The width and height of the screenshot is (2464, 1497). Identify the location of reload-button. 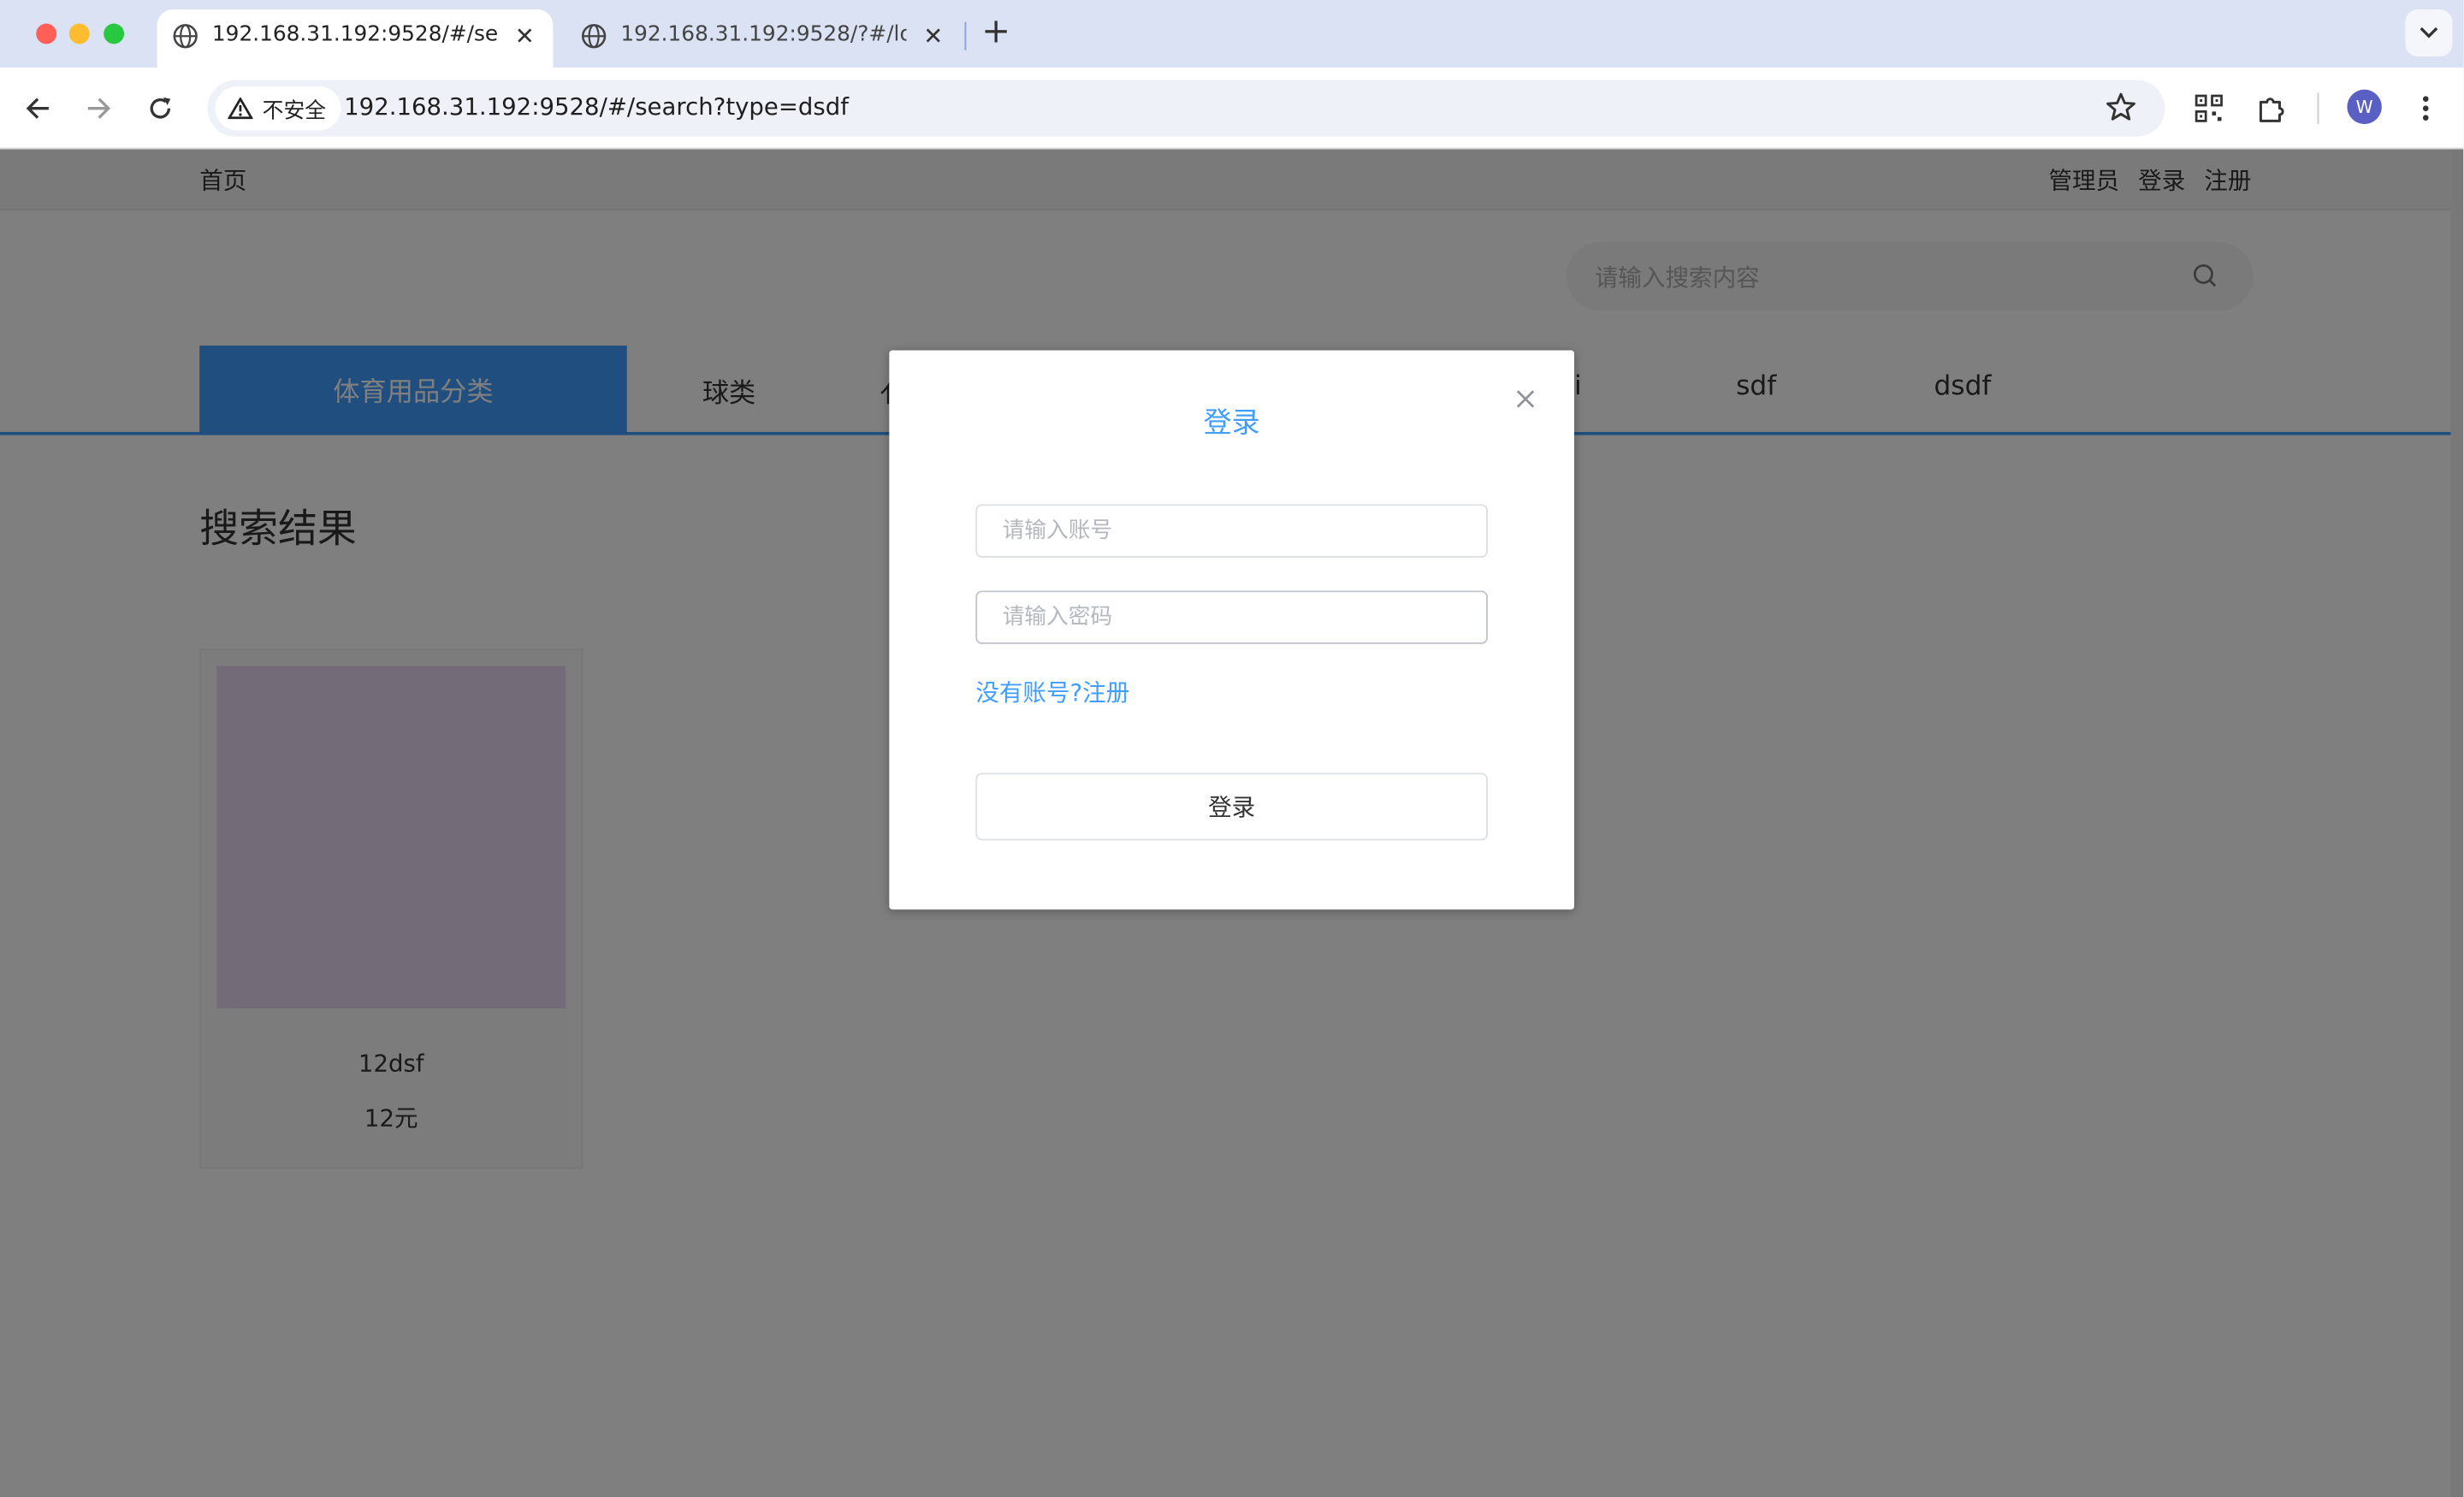
(160, 108).